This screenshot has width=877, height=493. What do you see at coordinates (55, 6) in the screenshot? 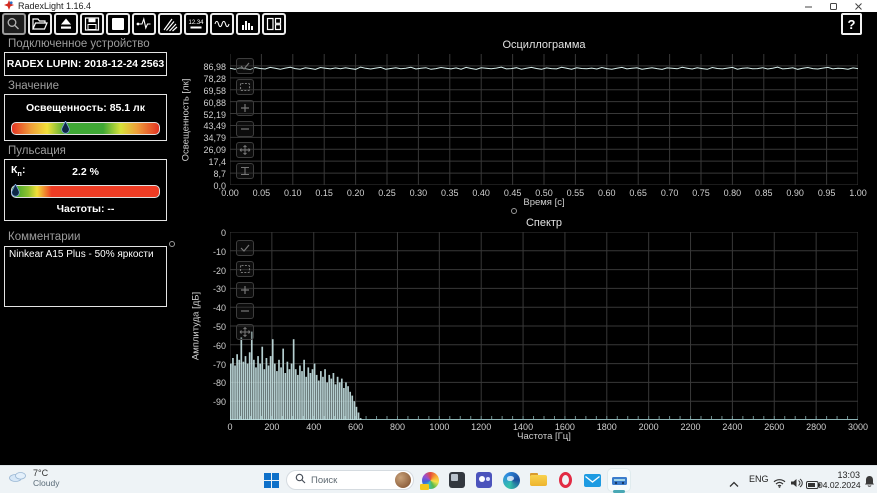
I see `window-title: RadexLight 1.16.4` at bounding box center [55, 6].